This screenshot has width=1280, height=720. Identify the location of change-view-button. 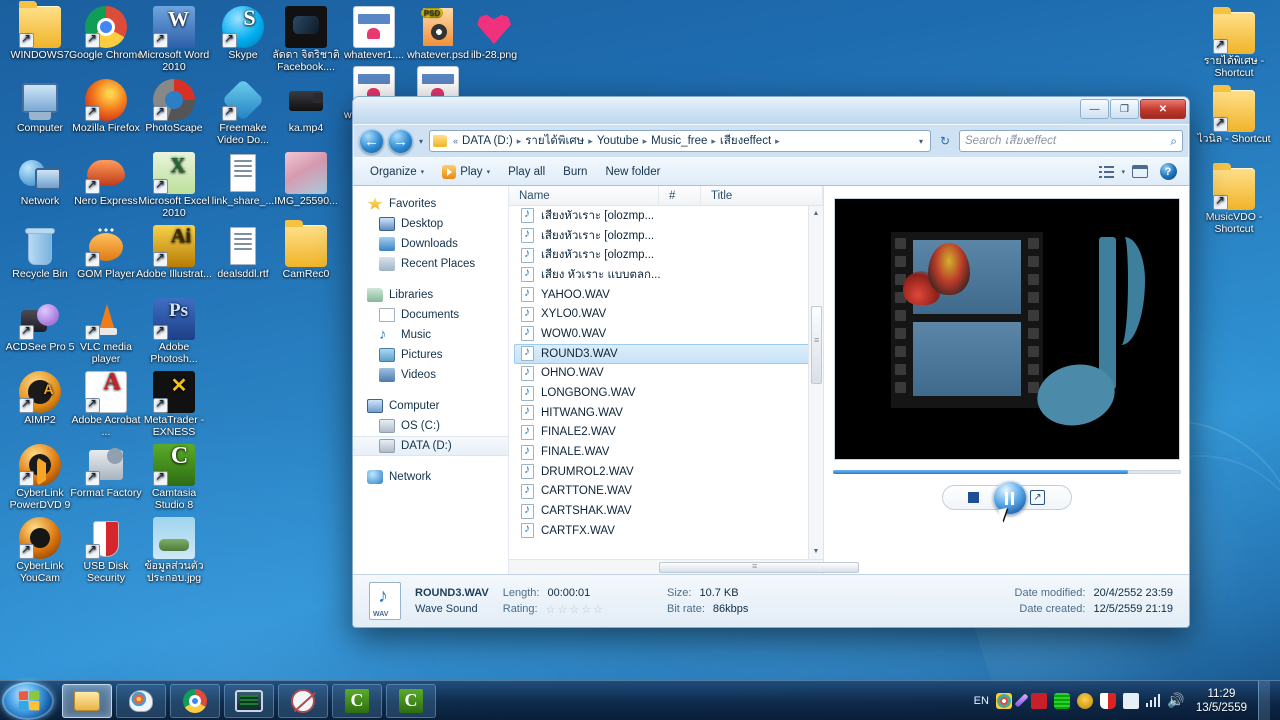
(1106, 171).